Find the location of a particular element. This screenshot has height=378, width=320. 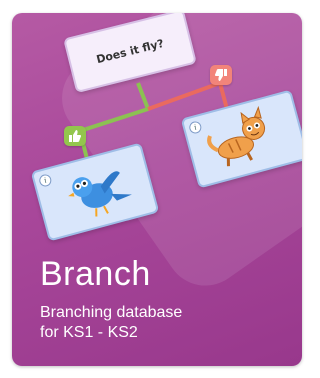

thumbs-up-glyph is located at coordinates (75, 136).